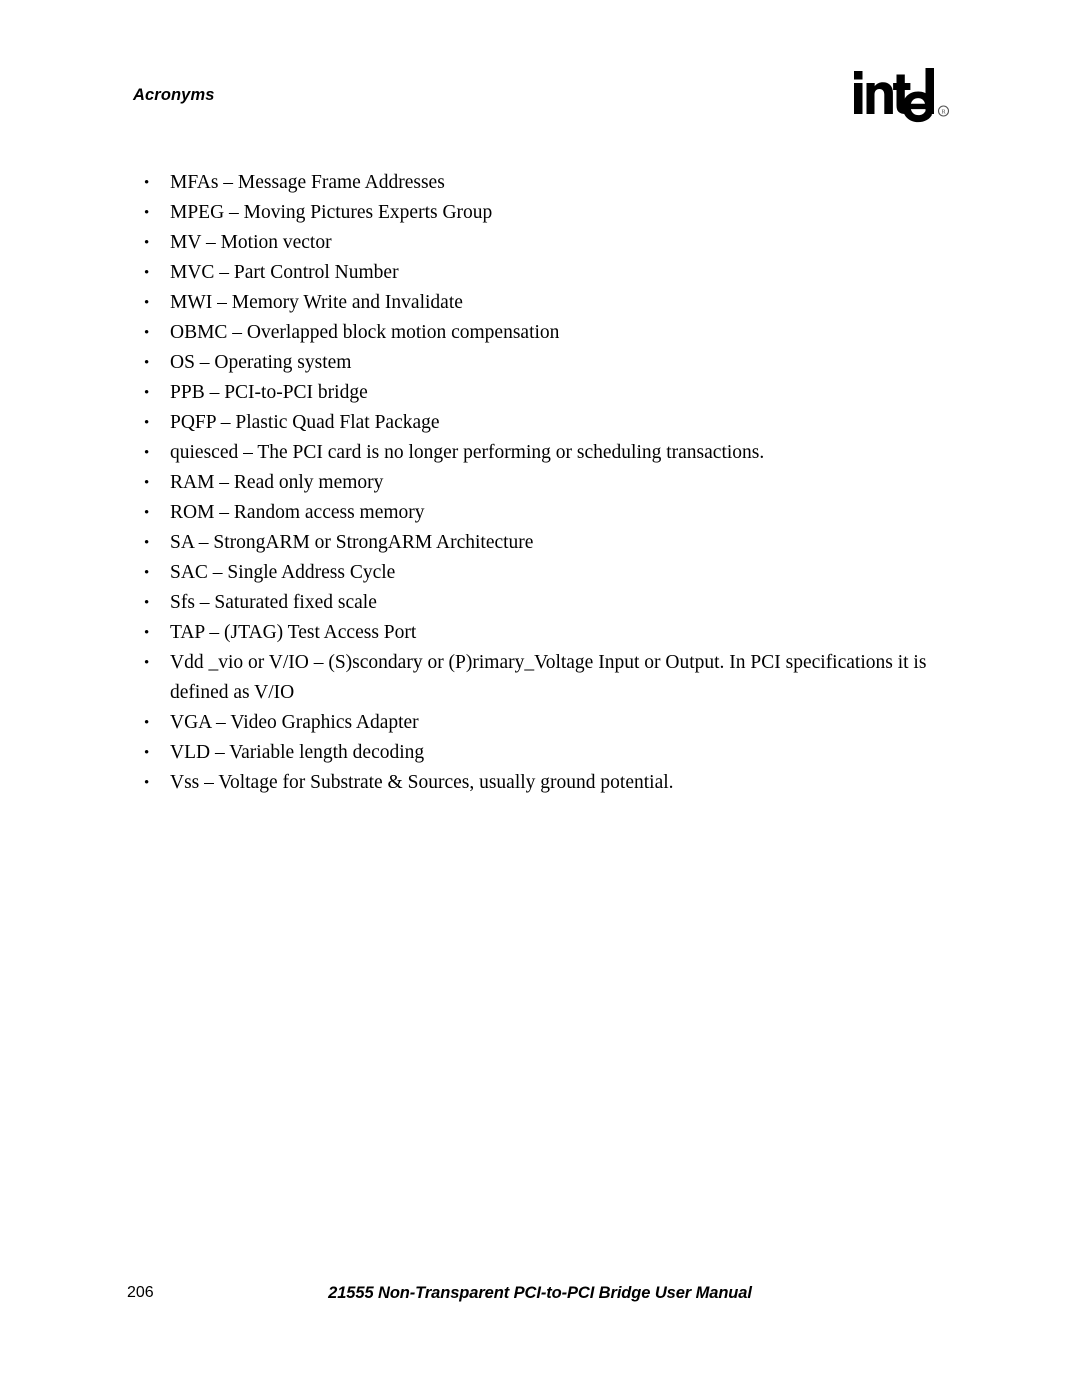 This screenshot has height=1397, width=1080. Describe the element at coordinates (331, 212) in the screenshot. I see `list-item-text: MPEG – Moving Pictures Experts Group` at that location.